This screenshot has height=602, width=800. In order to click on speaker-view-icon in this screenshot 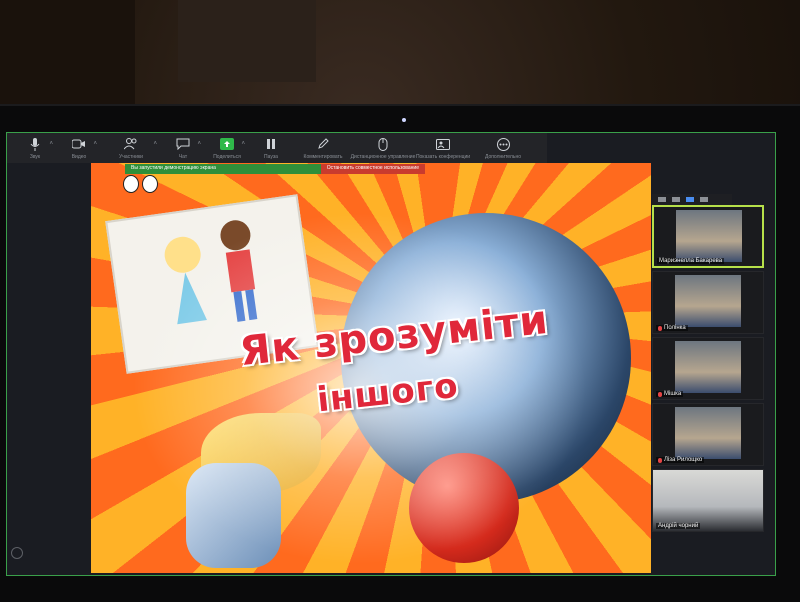, I will do `click(676, 199)`.